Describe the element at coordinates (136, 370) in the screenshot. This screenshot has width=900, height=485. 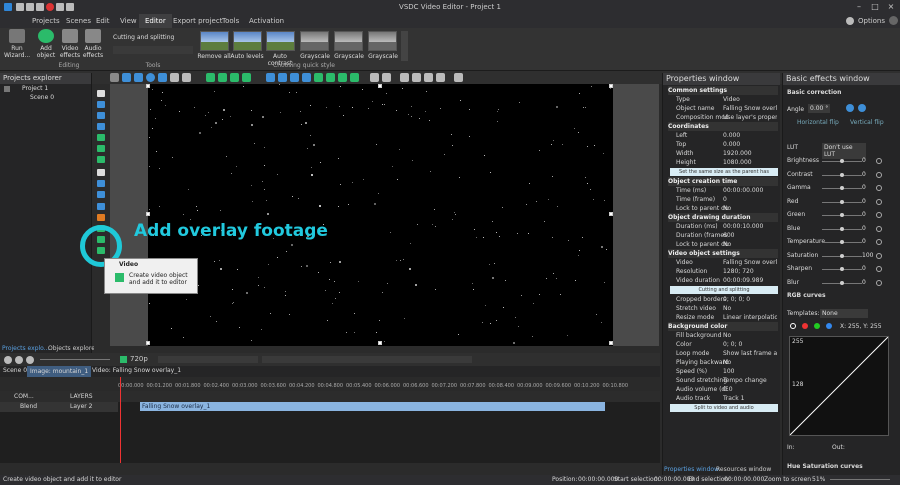
I see `tab-video: Video: Falling Snow overlay_1` at that location.